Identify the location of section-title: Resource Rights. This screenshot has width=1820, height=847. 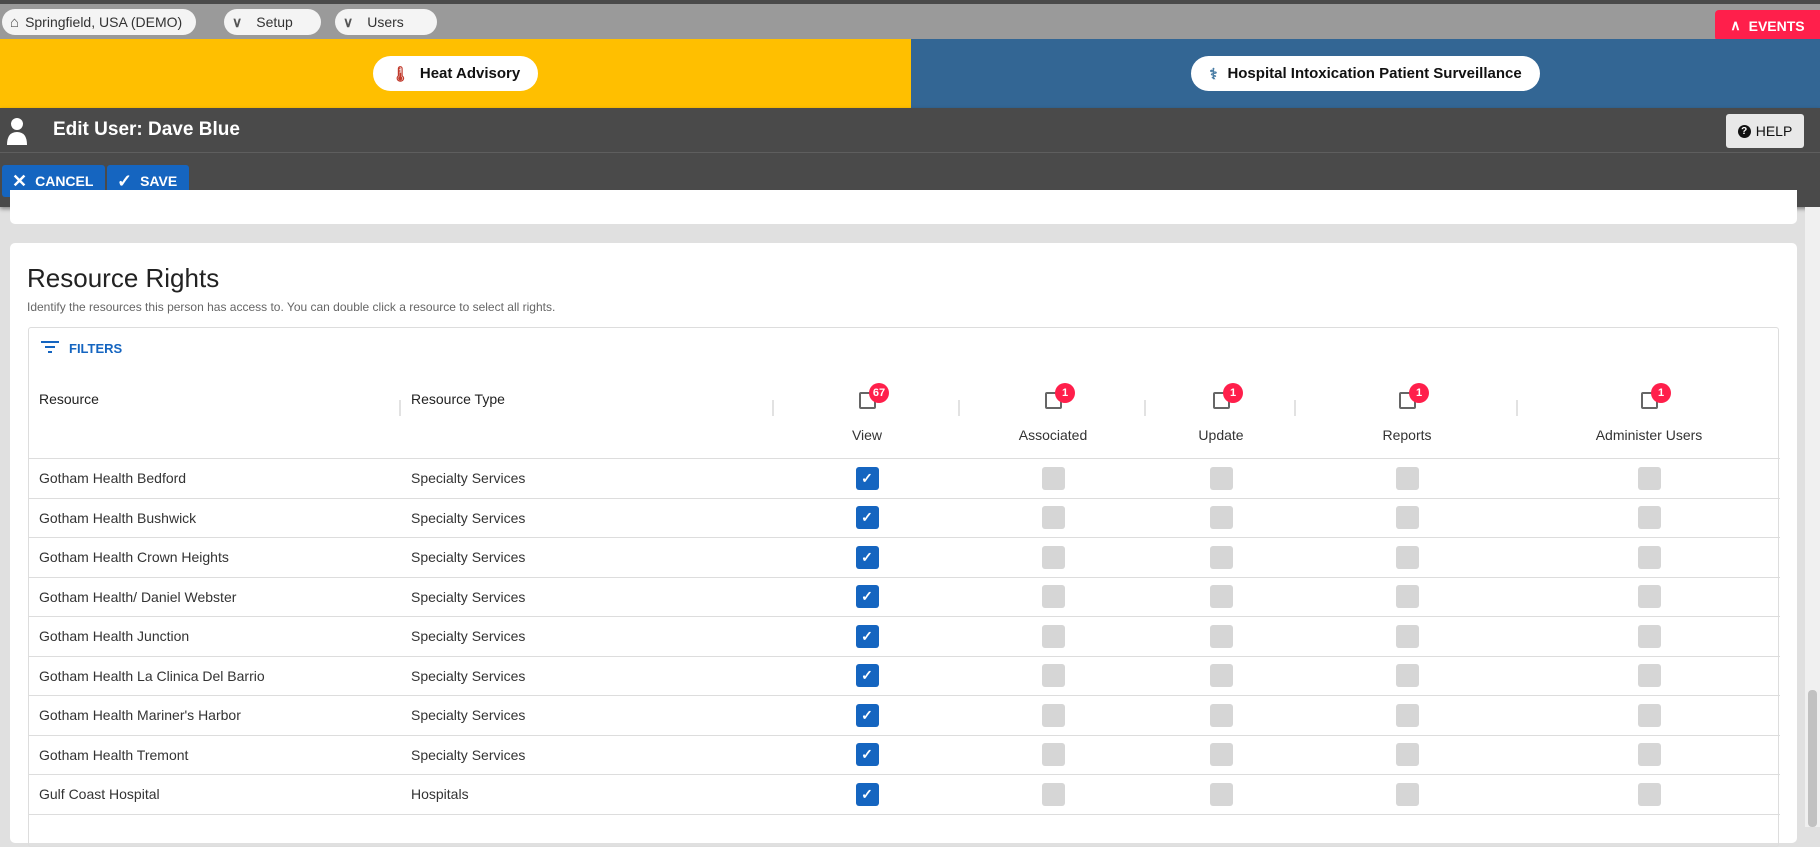
(123, 278).